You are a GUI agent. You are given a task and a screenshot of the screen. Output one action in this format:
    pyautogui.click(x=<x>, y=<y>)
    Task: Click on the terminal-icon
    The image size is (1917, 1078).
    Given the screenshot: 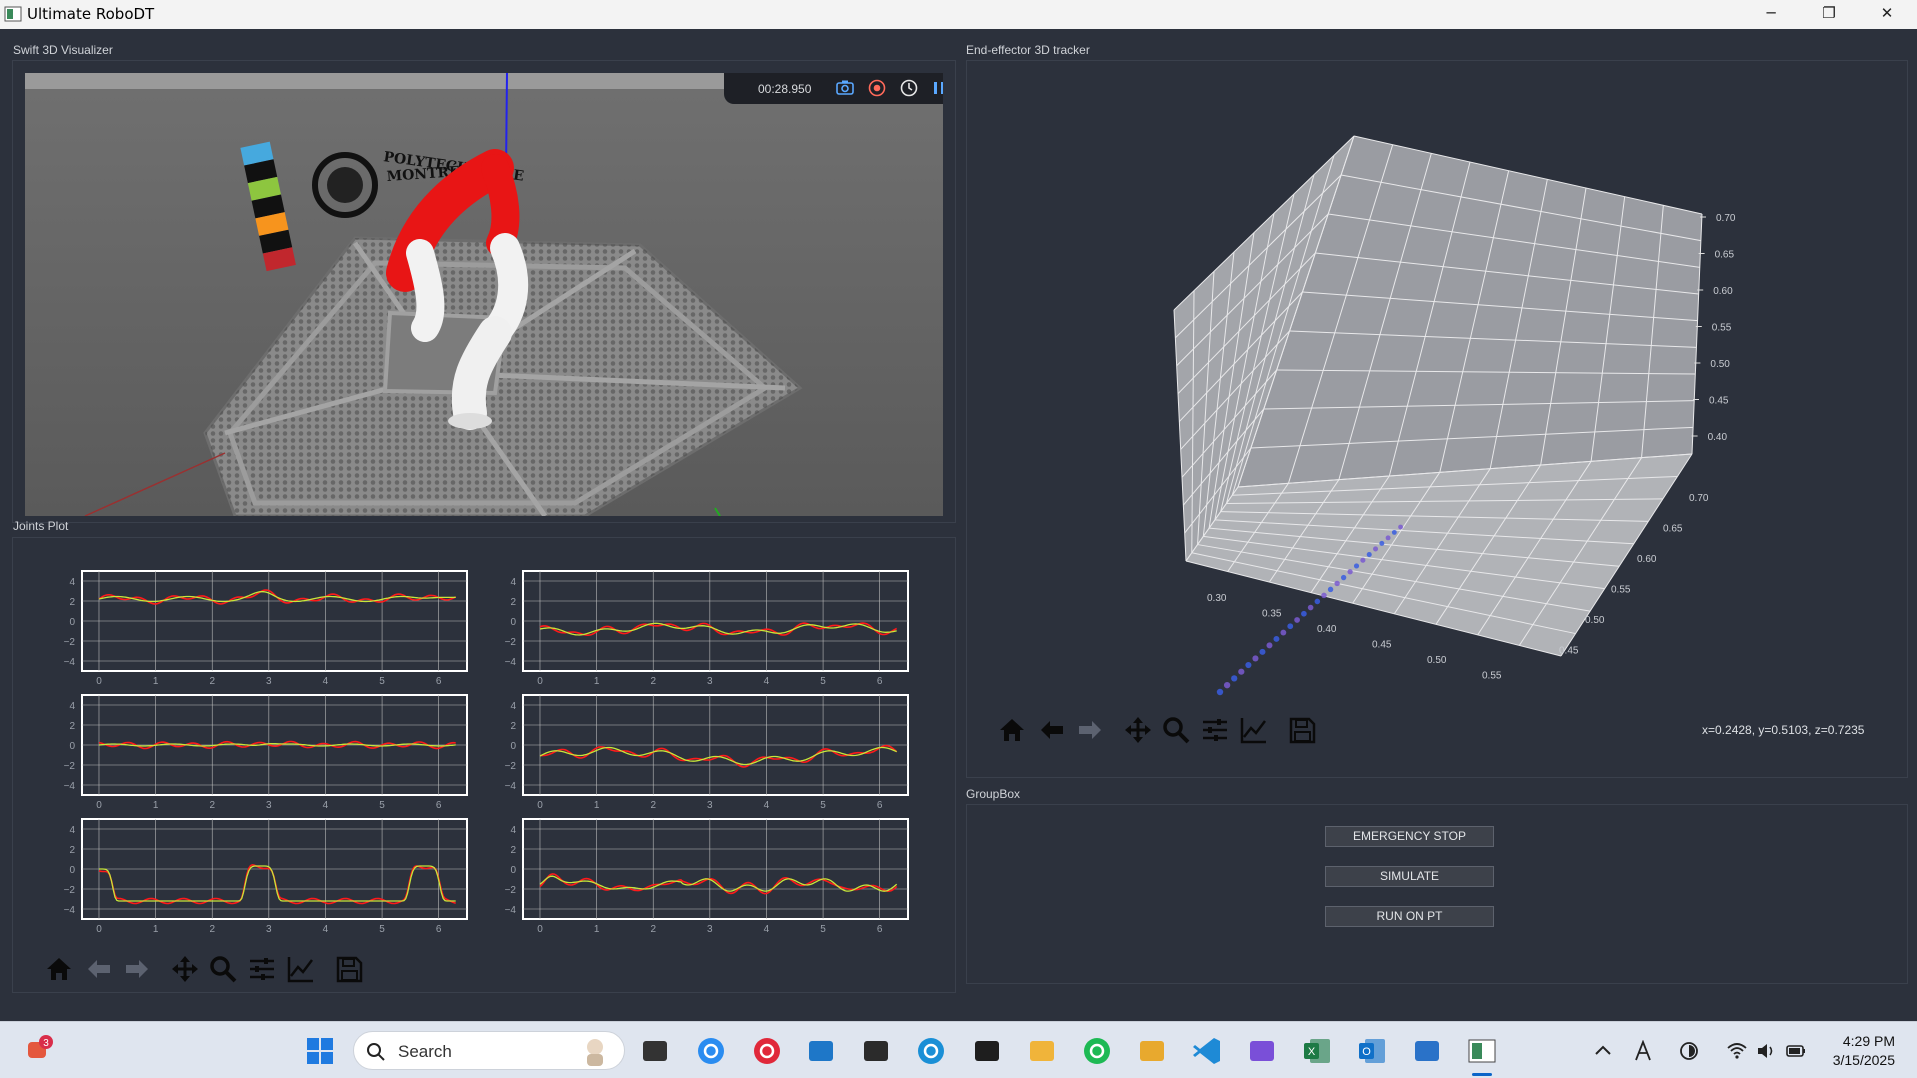 What is the action you would take?
    pyautogui.click(x=876, y=1051)
    